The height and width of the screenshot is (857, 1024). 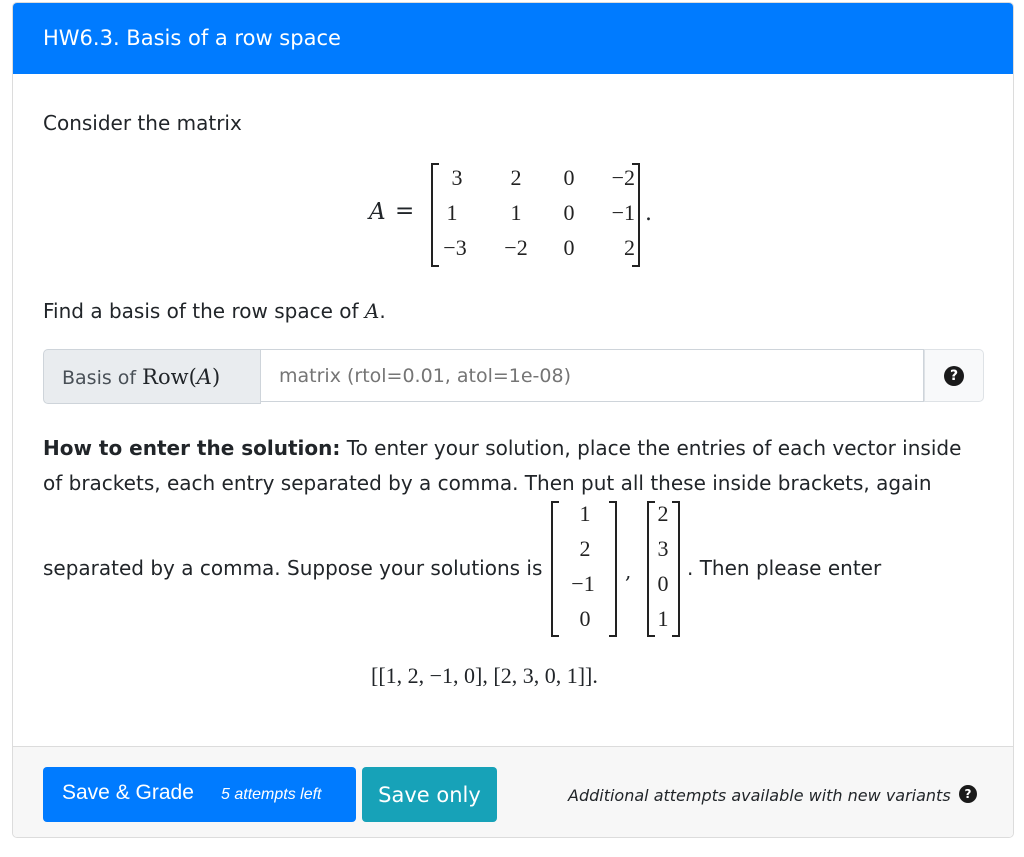 I want to click on matrix-cell: 3, so click(x=457, y=177).